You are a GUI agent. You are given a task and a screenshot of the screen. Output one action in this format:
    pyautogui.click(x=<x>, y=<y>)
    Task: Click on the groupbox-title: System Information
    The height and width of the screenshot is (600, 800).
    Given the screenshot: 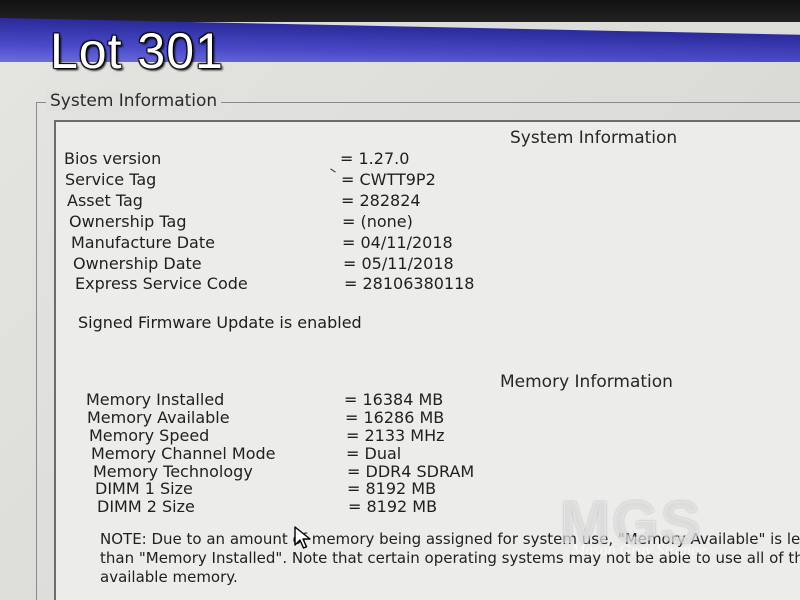 What is the action you would take?
    pyautogui.click(x=134, y=101)
    